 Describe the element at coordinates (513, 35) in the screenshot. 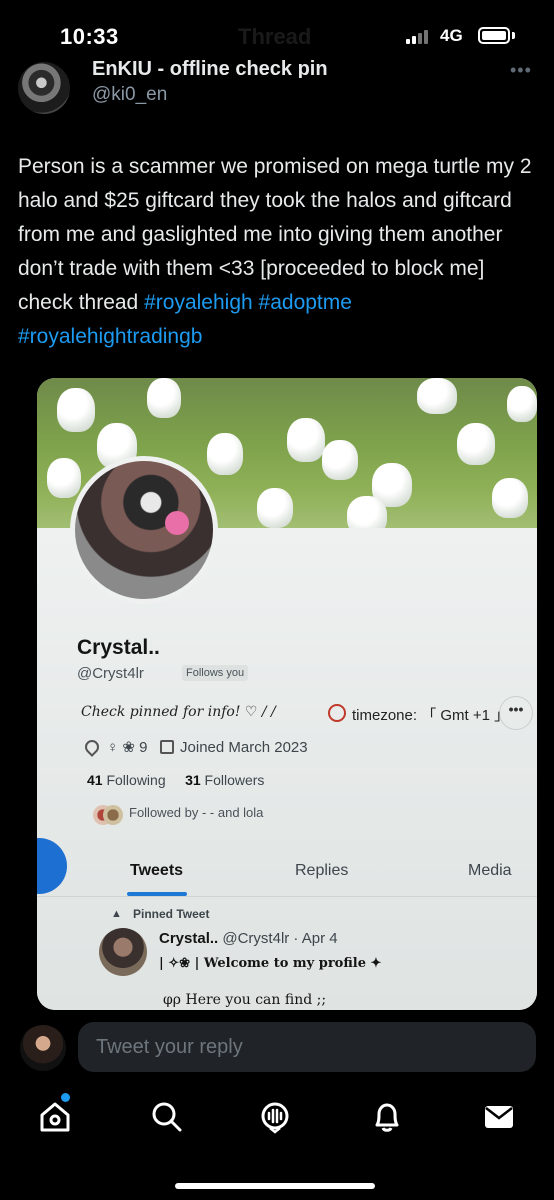

I see `battery-nub` at that location.